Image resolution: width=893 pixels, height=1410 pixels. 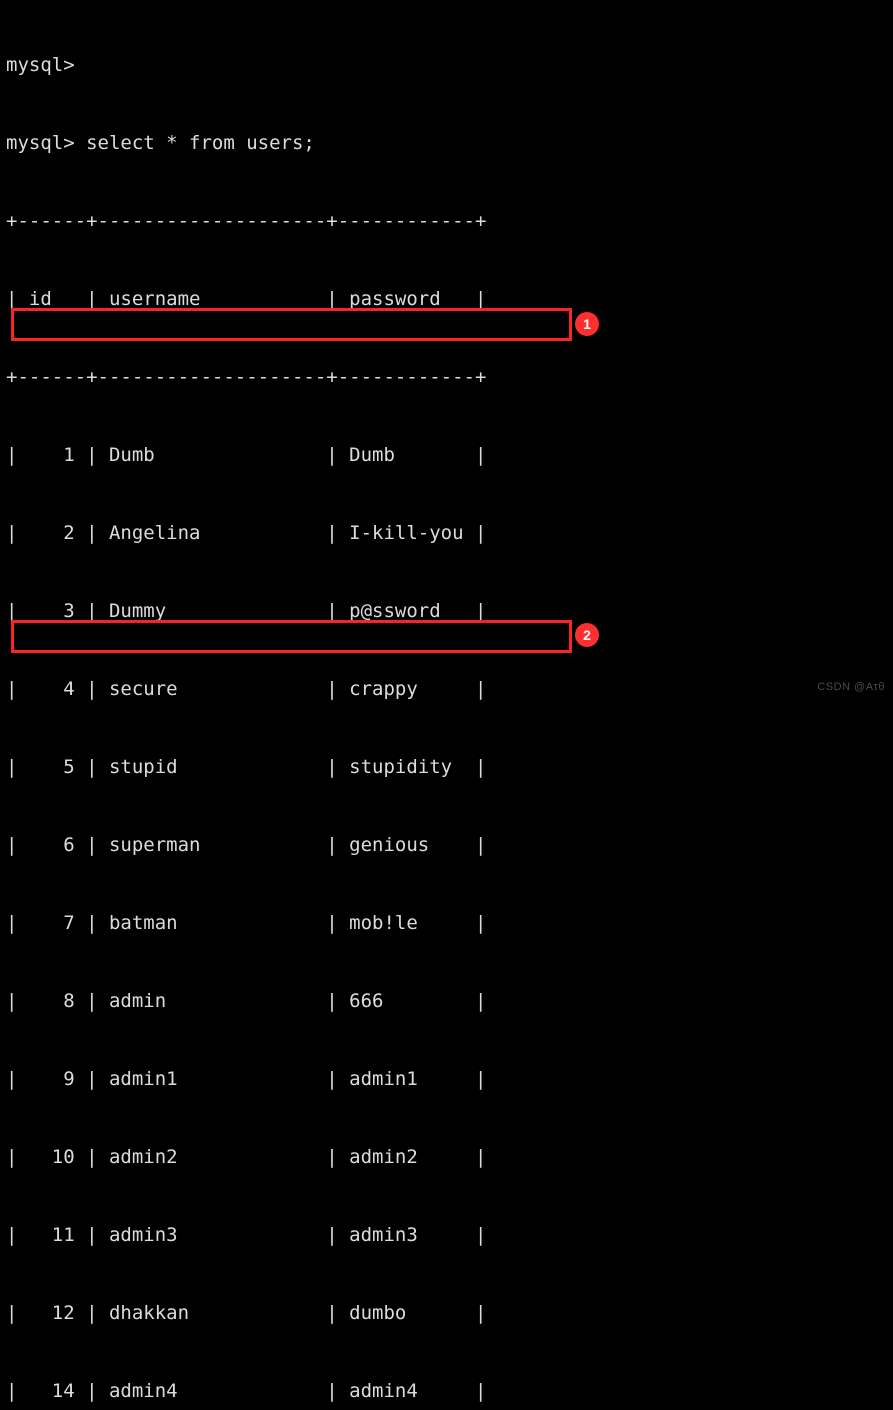 I want to click on table-row: | 6 | superman | genious |, so click(x=246, y=845).